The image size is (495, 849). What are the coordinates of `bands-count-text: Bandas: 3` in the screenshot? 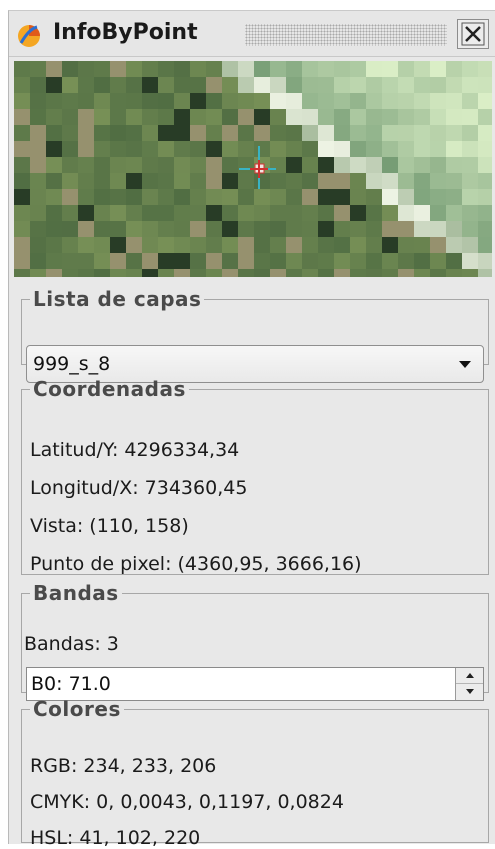 It's located at (71, 644).